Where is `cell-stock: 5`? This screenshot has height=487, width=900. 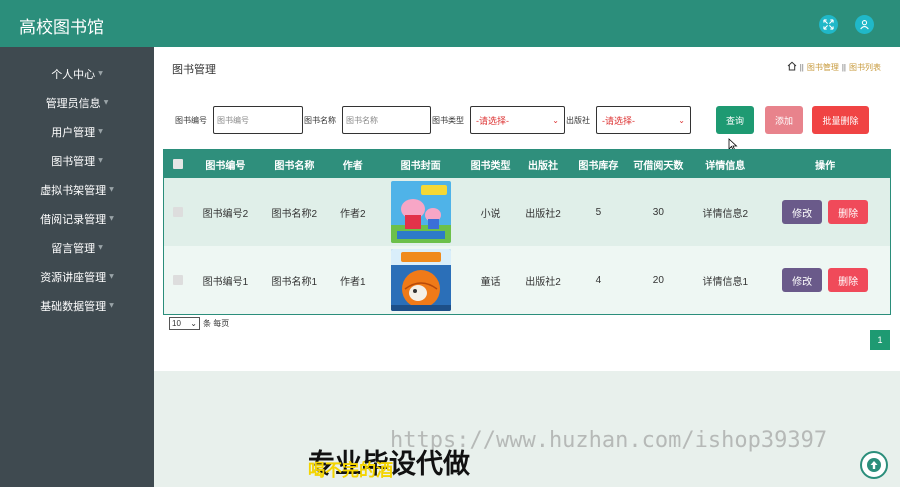 cell-stock: 5 is located at coordinates (598, 212).